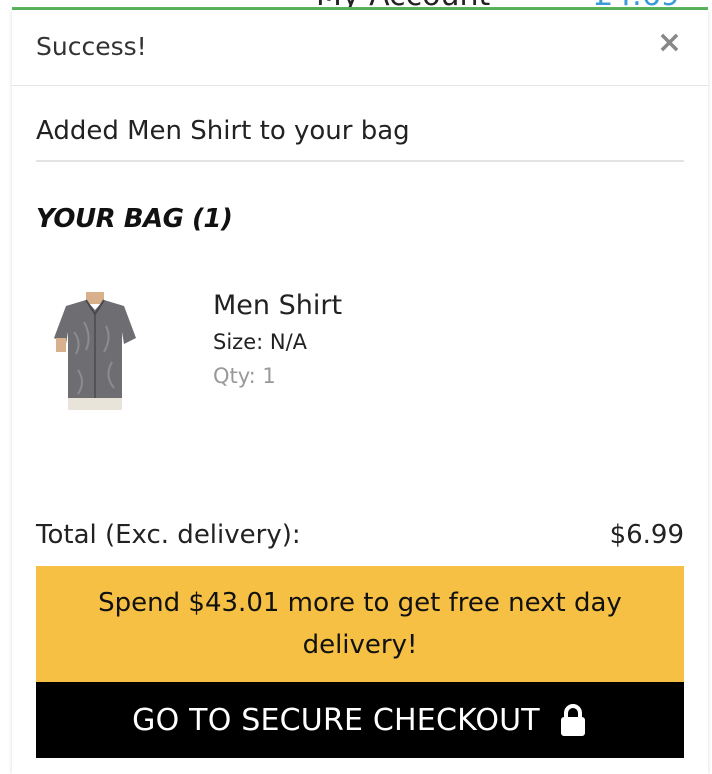  I want to click on bag-heading: YOUR BAG (1), so click(134, 219).